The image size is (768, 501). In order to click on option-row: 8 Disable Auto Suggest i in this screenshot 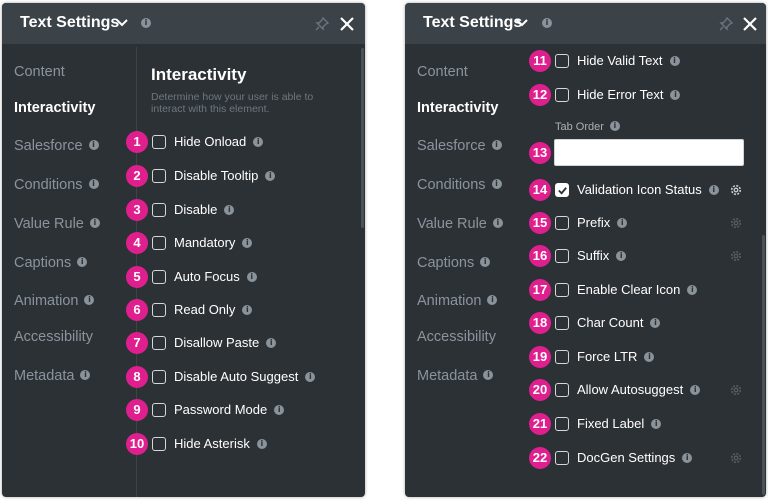, I will do `click(245, 377)`.